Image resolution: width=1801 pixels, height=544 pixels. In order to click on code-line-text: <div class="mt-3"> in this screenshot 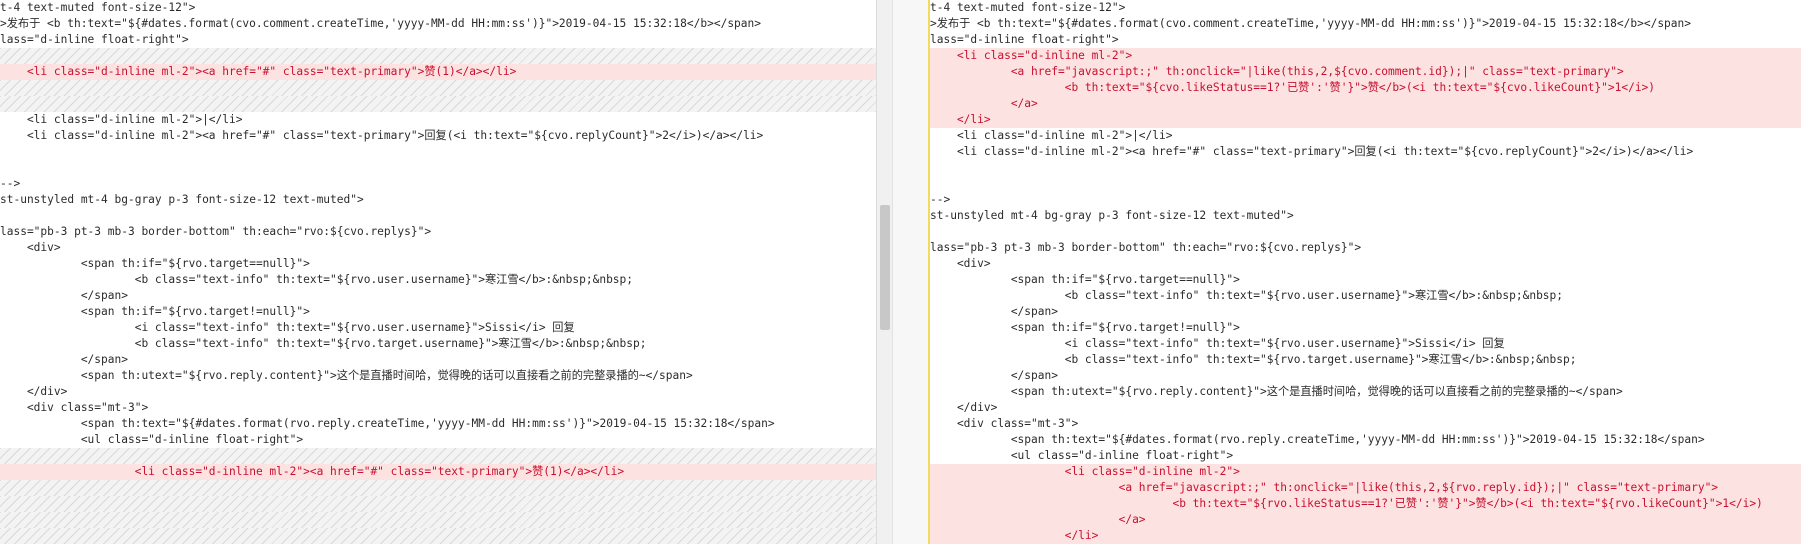, I will do `click(74, 407)`.